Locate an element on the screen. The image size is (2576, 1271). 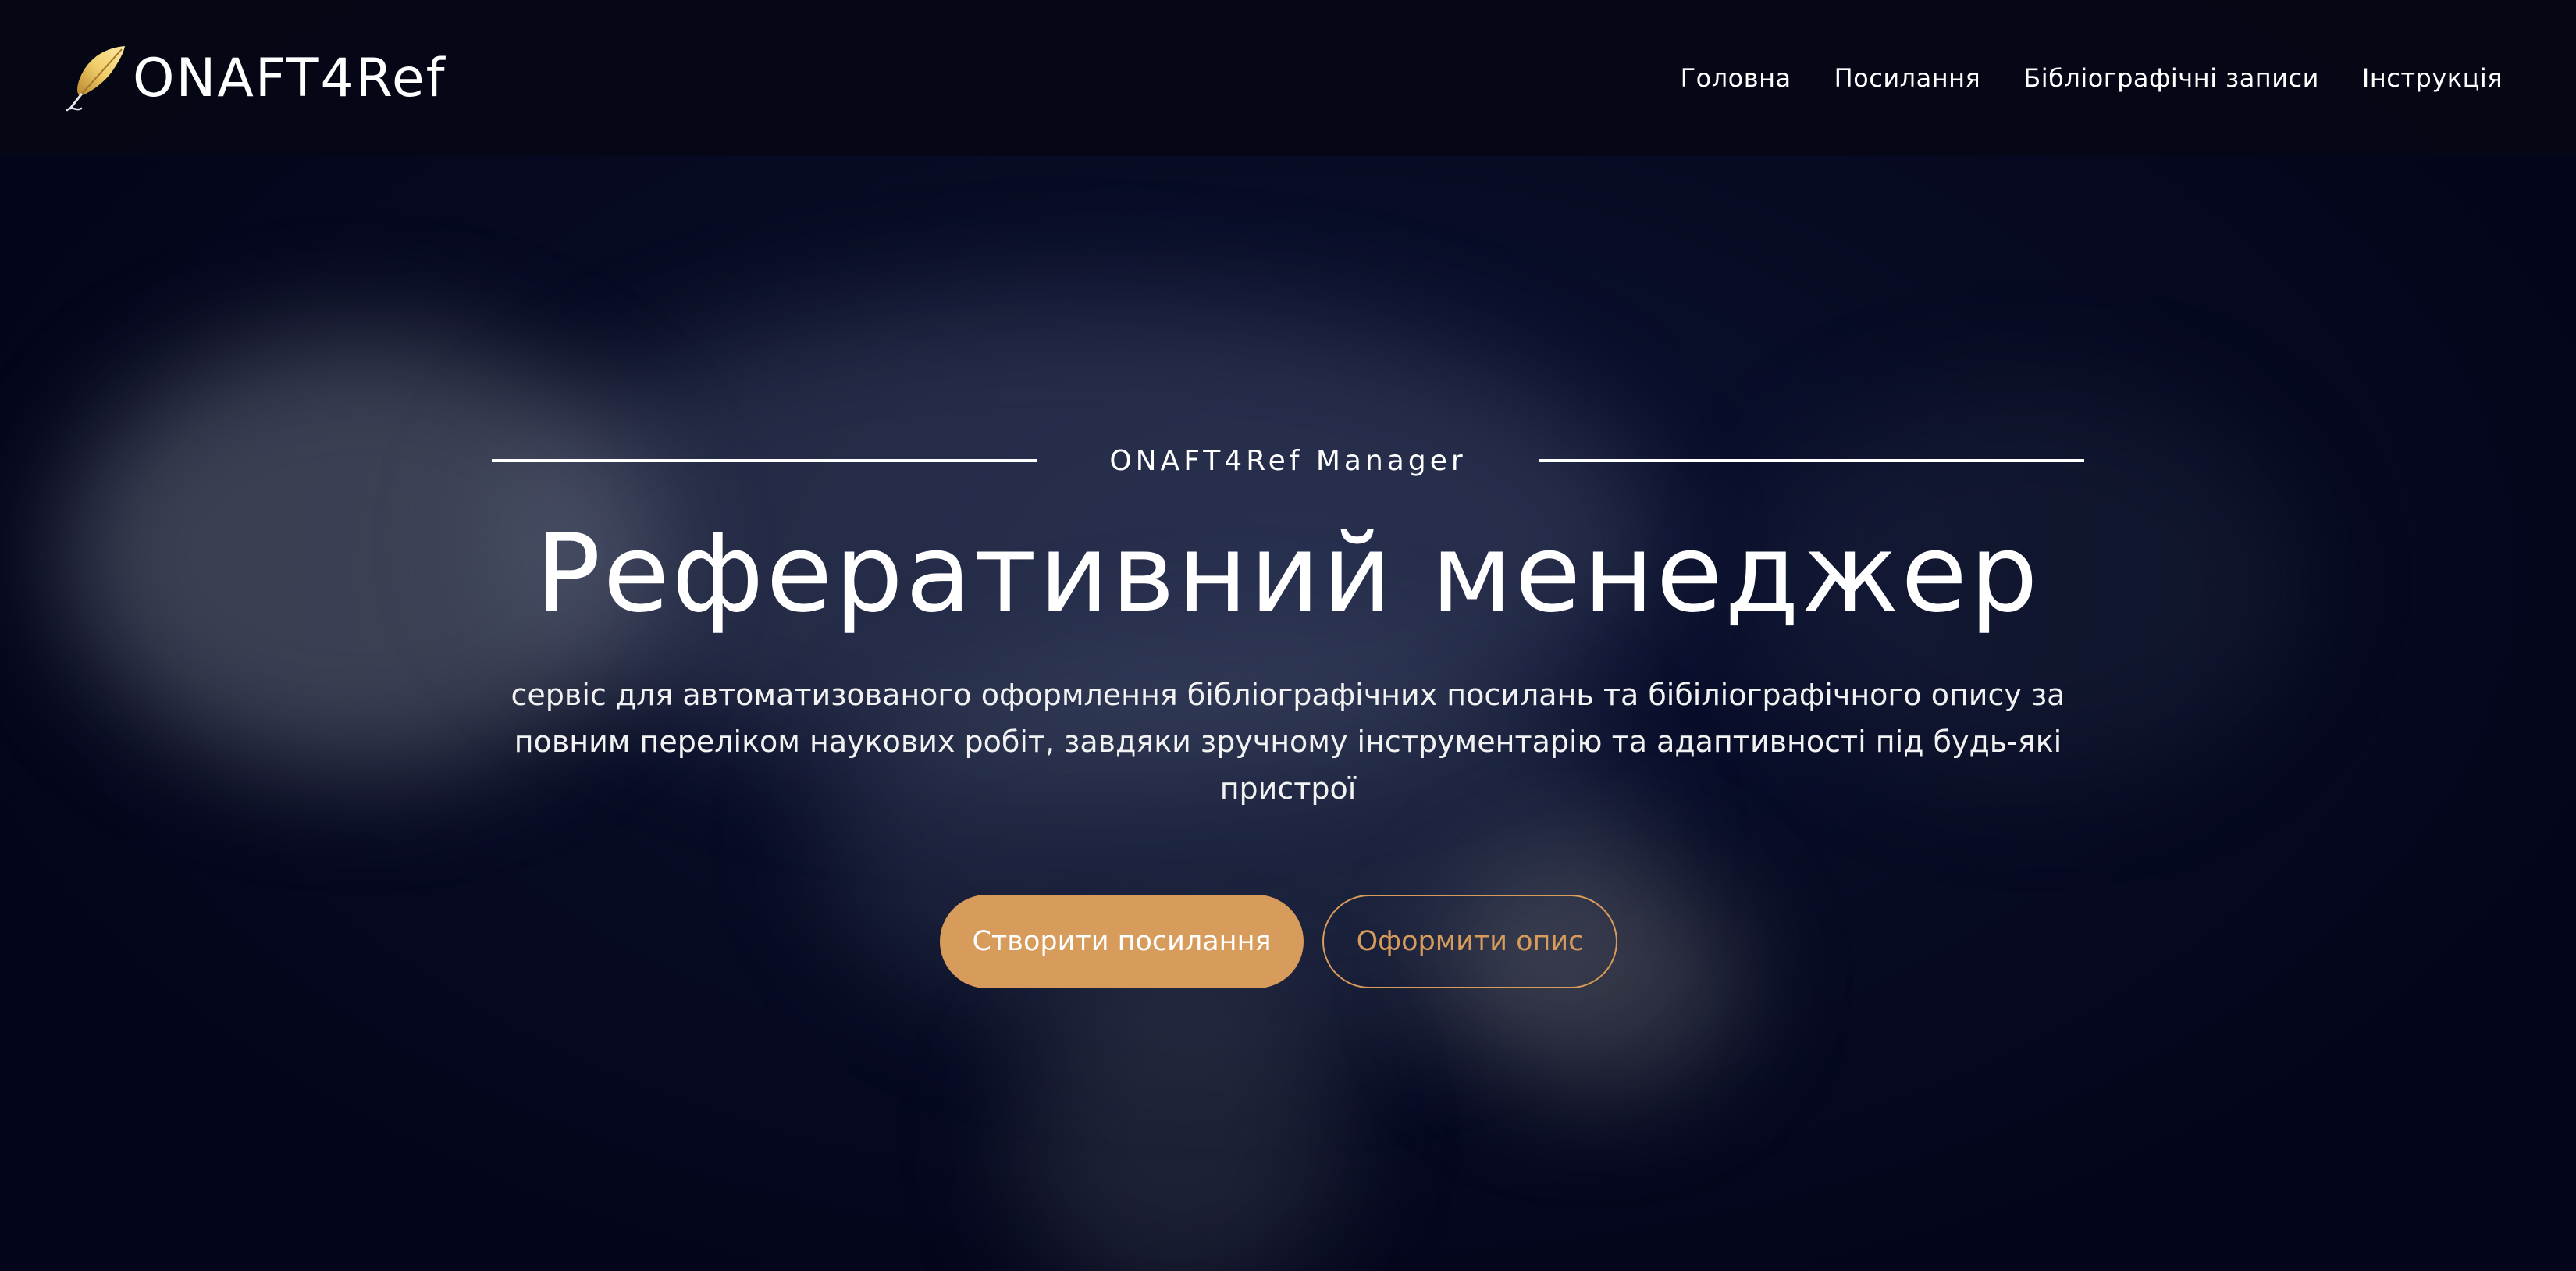
brand-name: ONAFT4Ref is located at coordinates (290, 78).